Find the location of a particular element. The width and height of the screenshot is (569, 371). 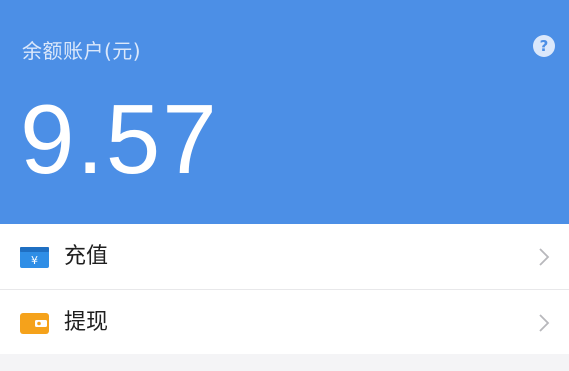

withdraw-label: 提现 is located at coordinates (86, 322).